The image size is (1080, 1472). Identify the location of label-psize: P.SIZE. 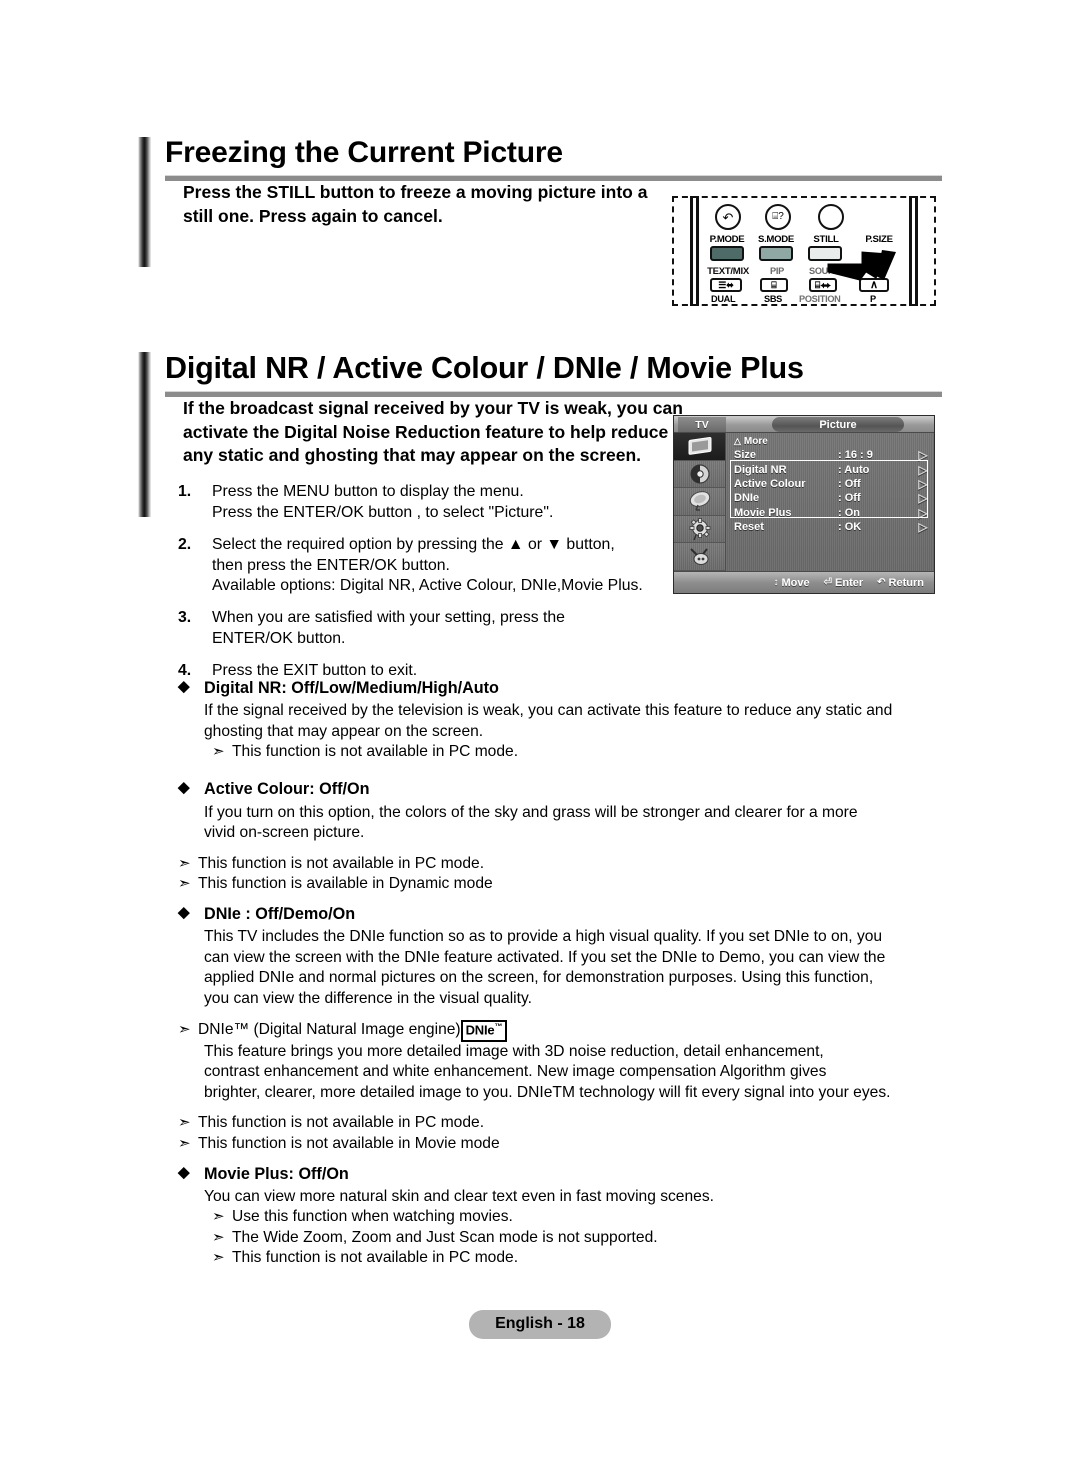
(879, 239).